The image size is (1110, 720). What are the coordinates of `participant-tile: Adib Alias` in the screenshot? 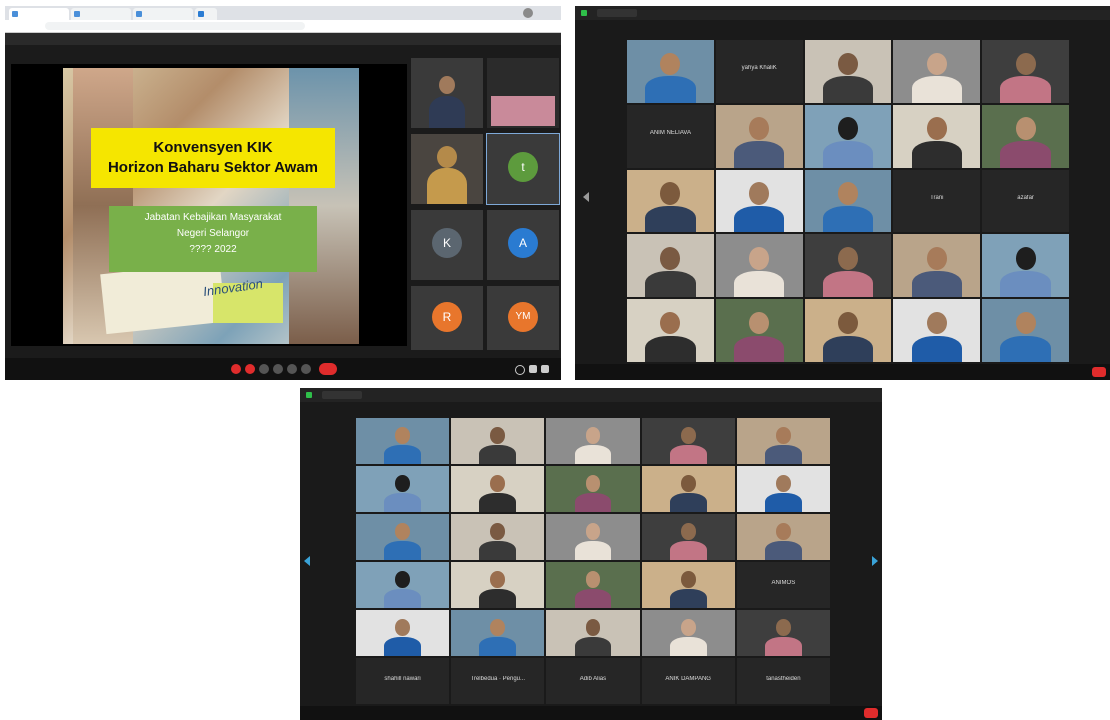 It's located at (593, 681).